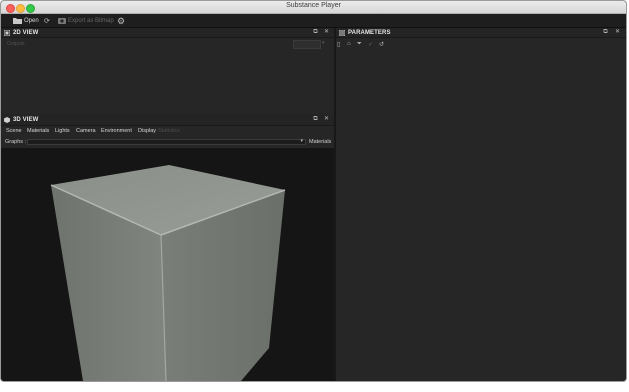 The height and width of the screenshot is (392, 629). I want to click on export-bitmap-button: Export as Bitmap, so click(86, 21).